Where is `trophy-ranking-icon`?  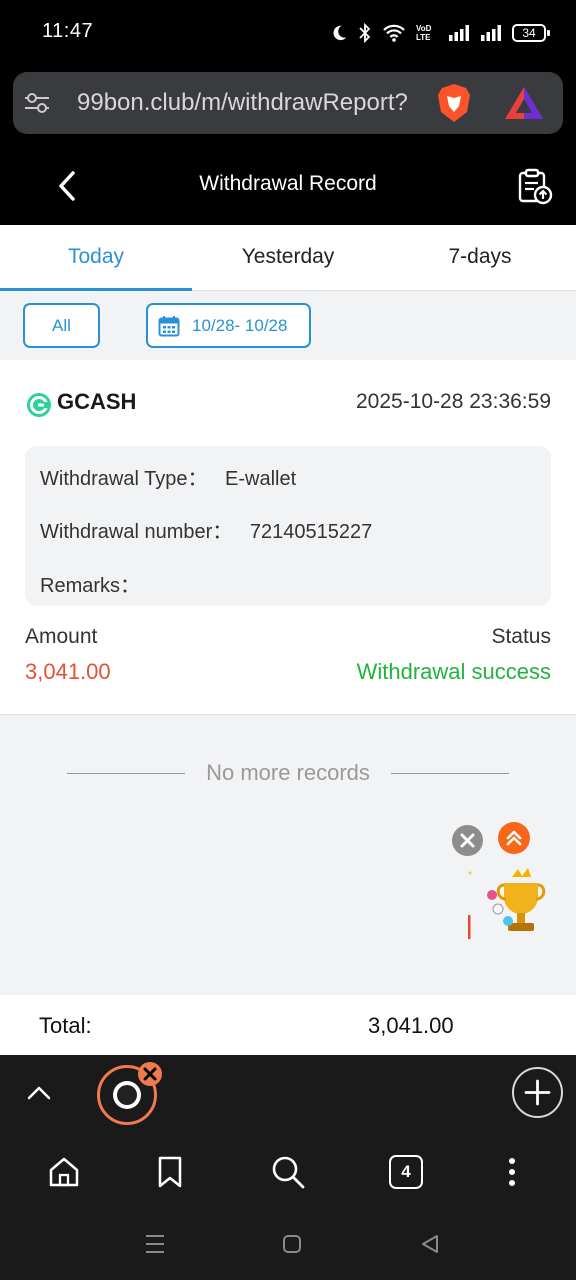
trophy-ranking-icon is located at coordinates (507, 905).